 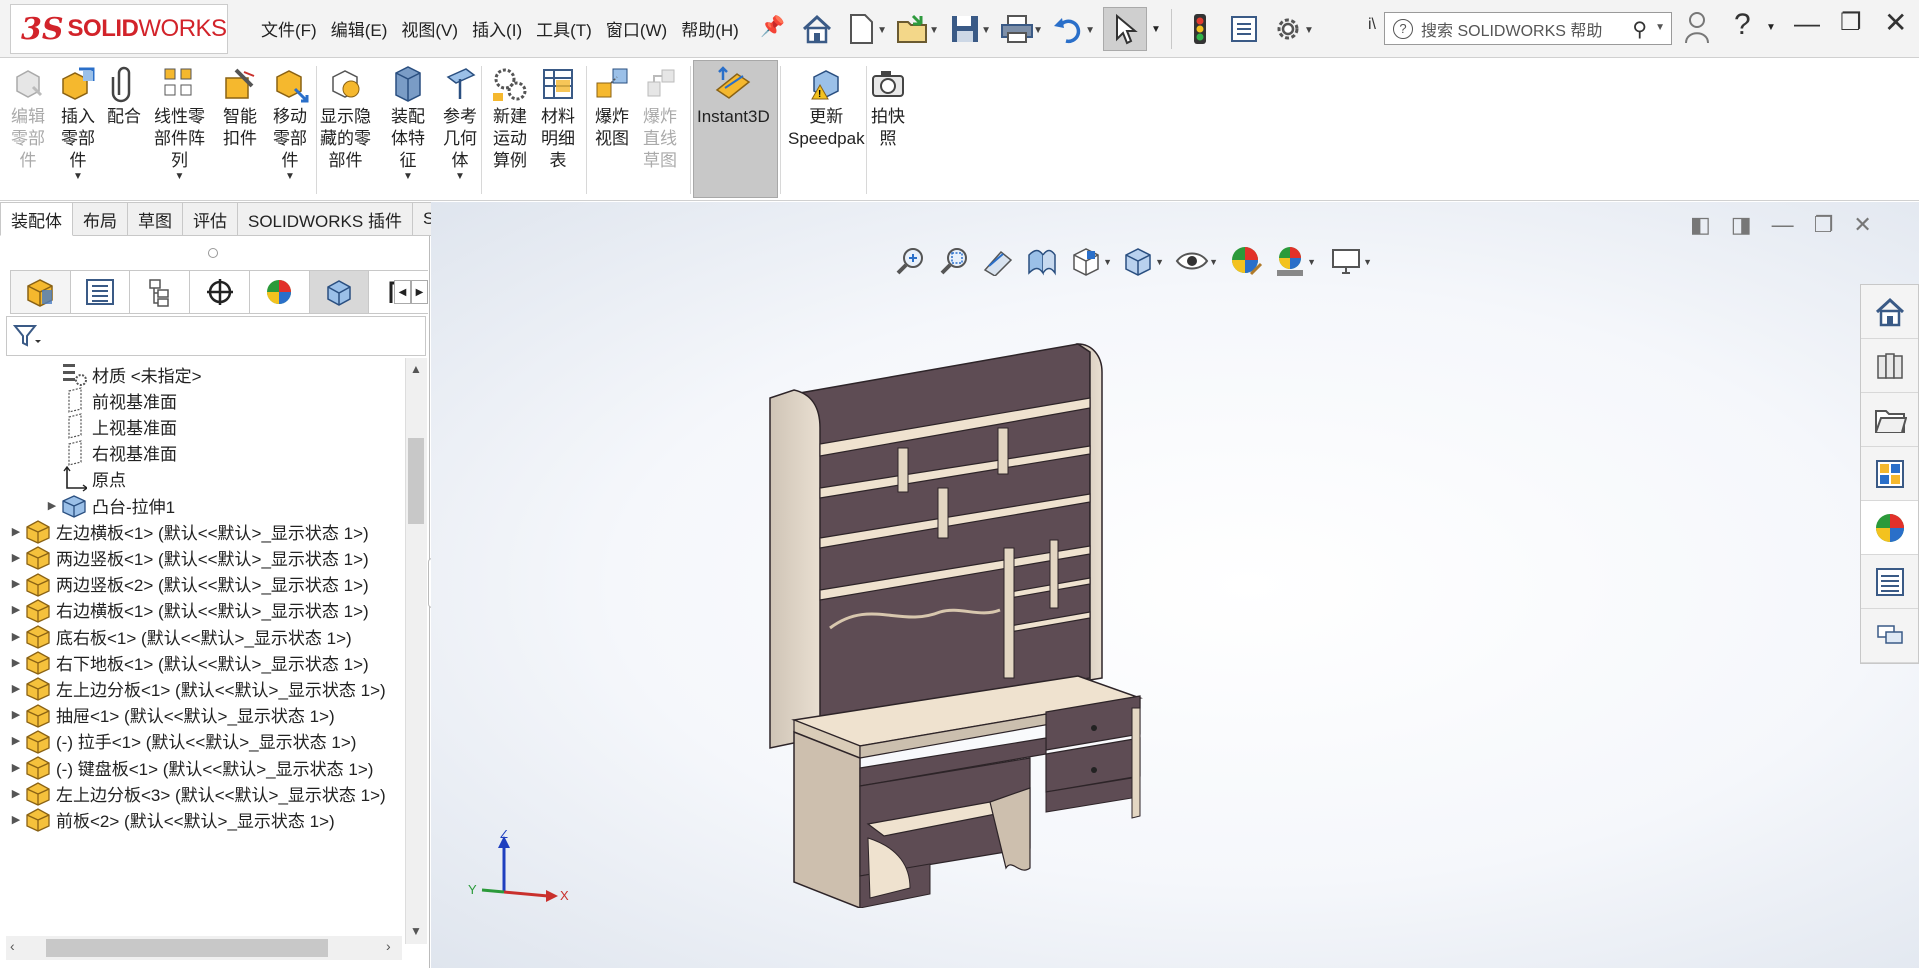 I want to click on section-view-icon, so click(x=1042, y=261).